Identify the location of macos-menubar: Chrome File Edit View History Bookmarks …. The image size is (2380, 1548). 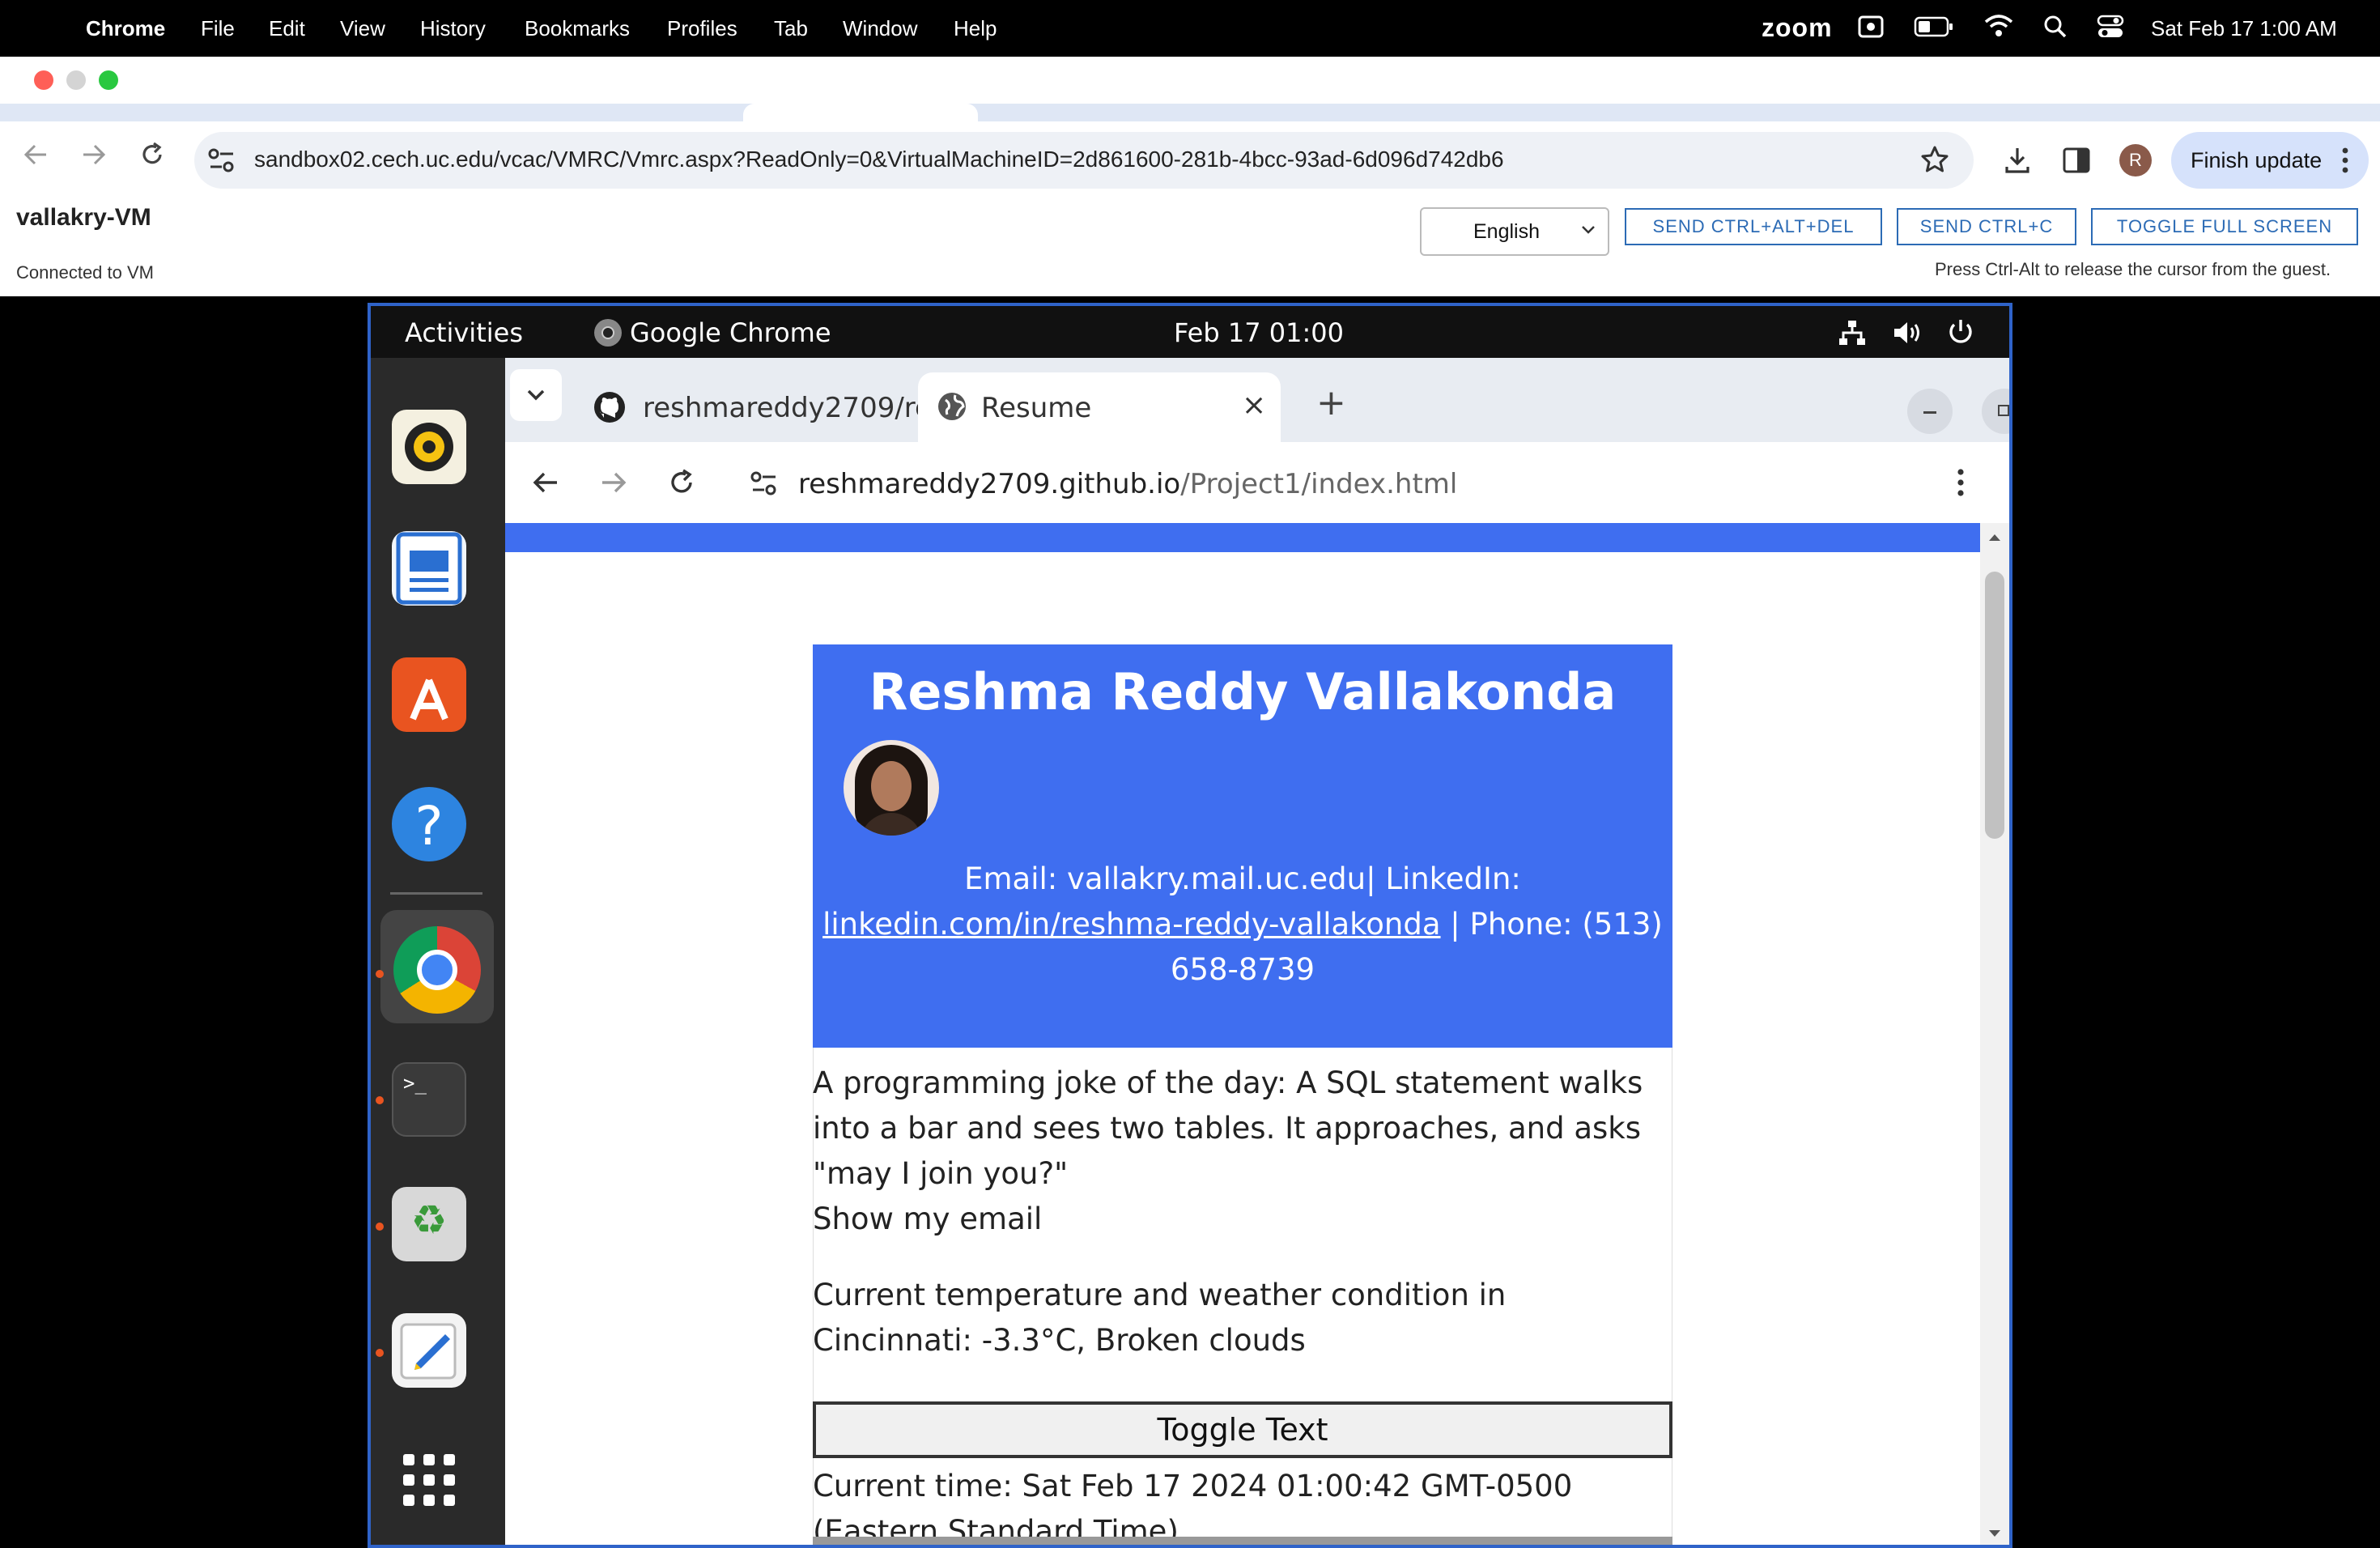
(1190, 29).